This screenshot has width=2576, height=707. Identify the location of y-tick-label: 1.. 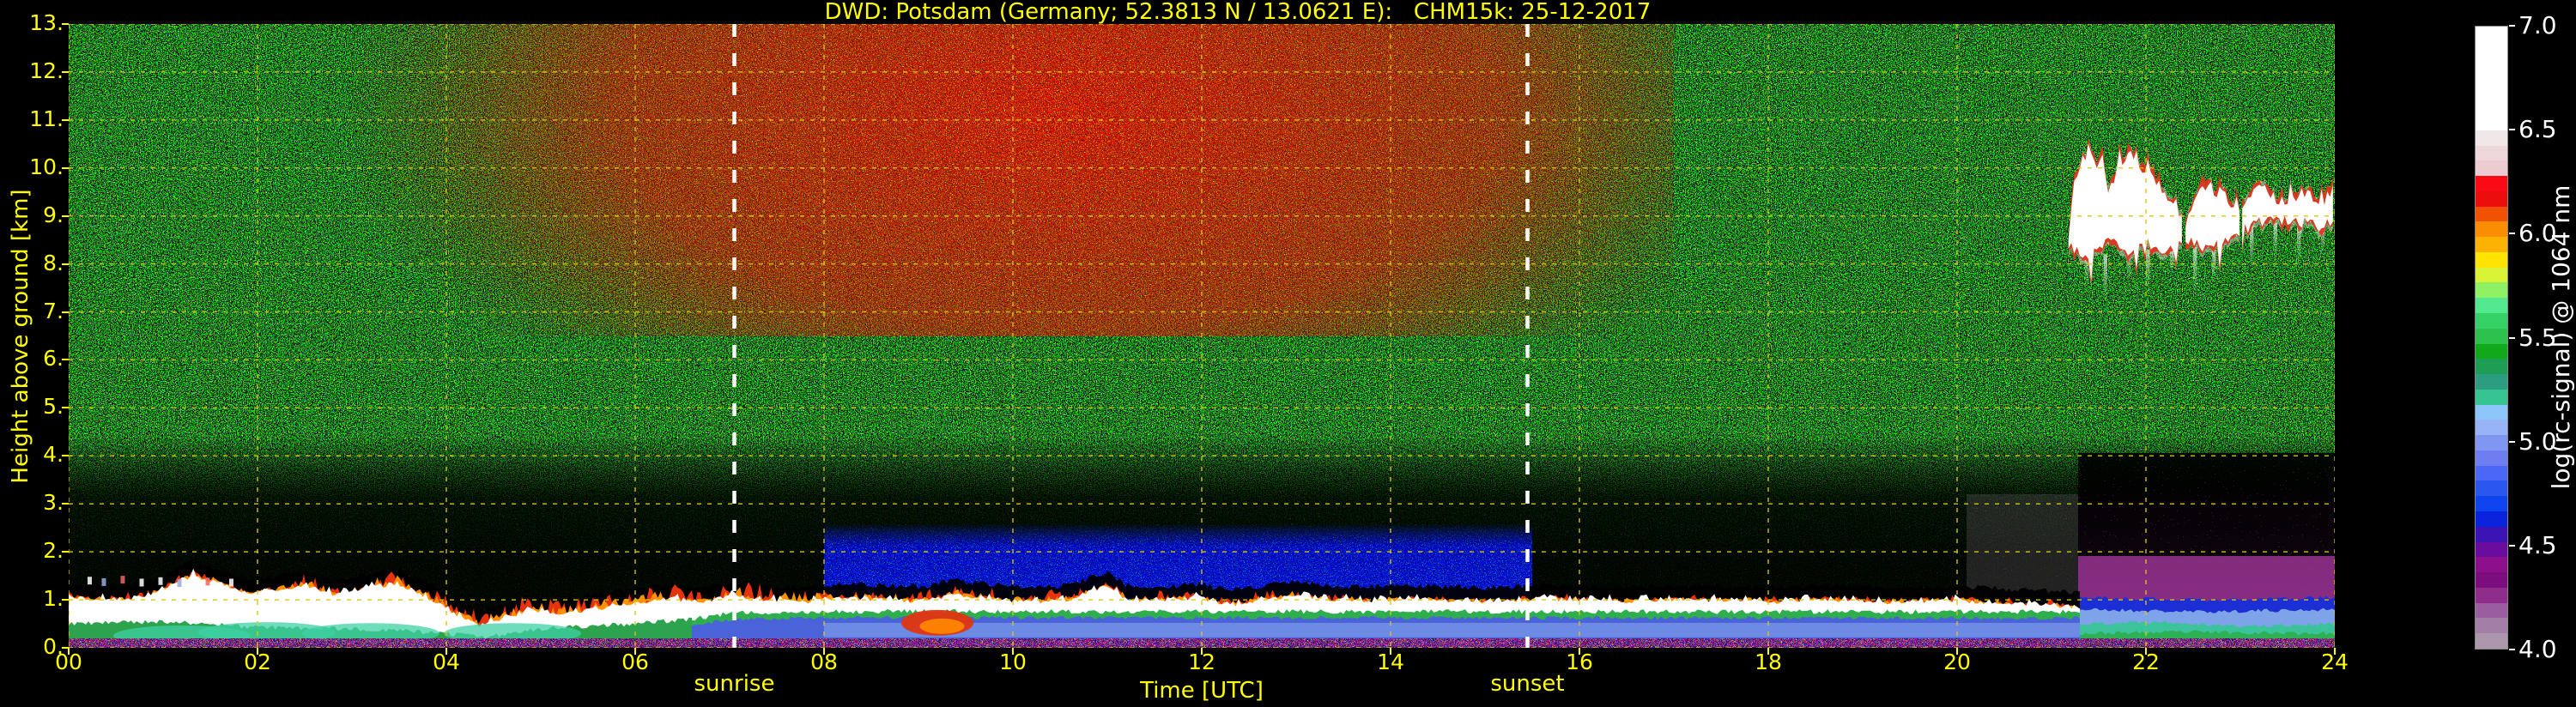
(53, 599).